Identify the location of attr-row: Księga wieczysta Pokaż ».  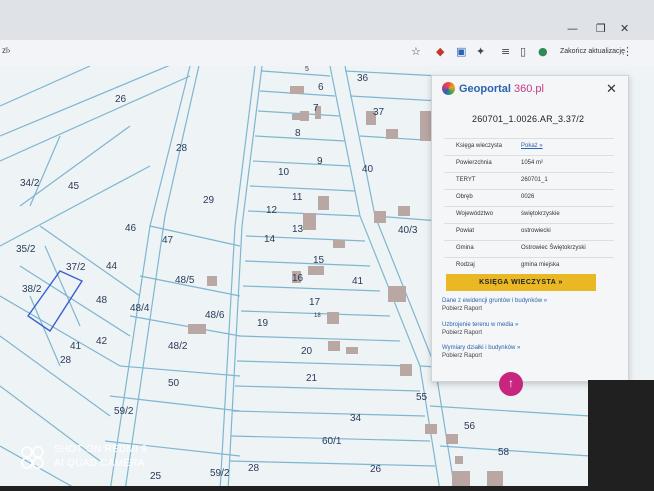
(529, 147).